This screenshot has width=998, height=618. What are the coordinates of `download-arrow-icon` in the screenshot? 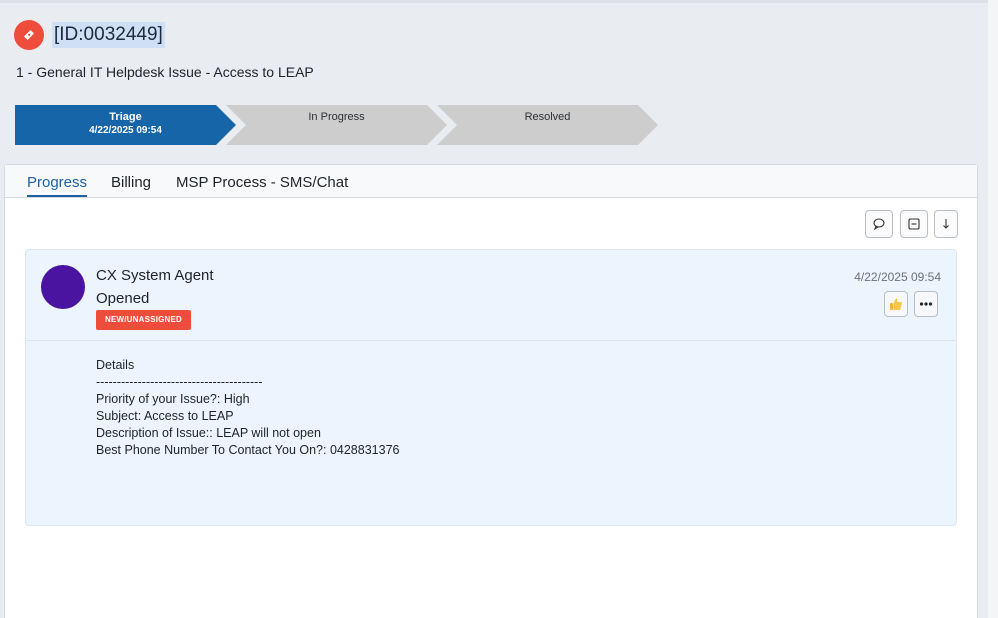 It's located at (946, 224).